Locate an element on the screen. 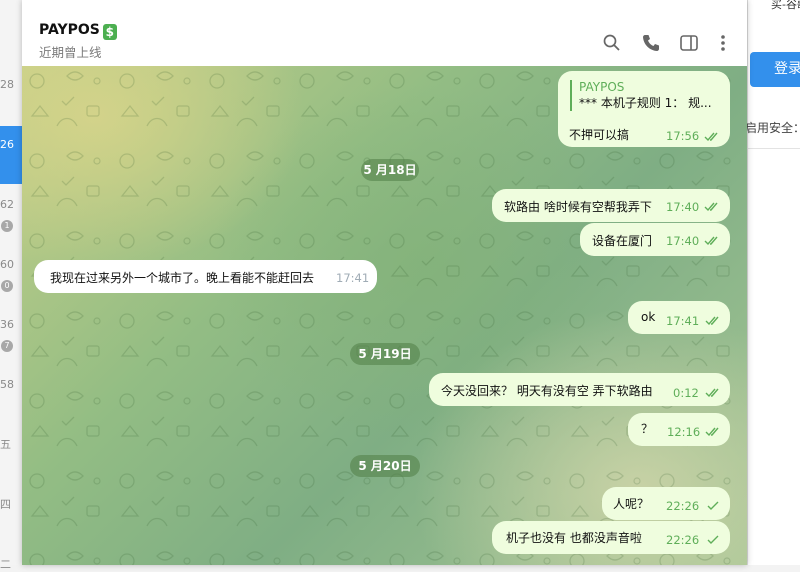 This screenshot has width=800, height=572. divider is located at coordinates (774, 148).